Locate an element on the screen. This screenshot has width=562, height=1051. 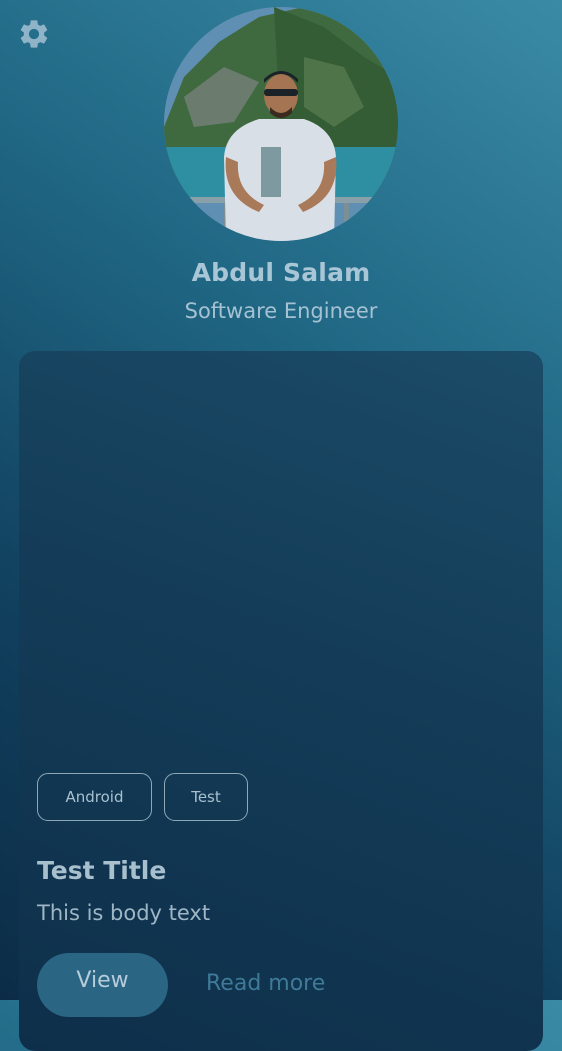
gear-icon is located at coordinates (34, 34).